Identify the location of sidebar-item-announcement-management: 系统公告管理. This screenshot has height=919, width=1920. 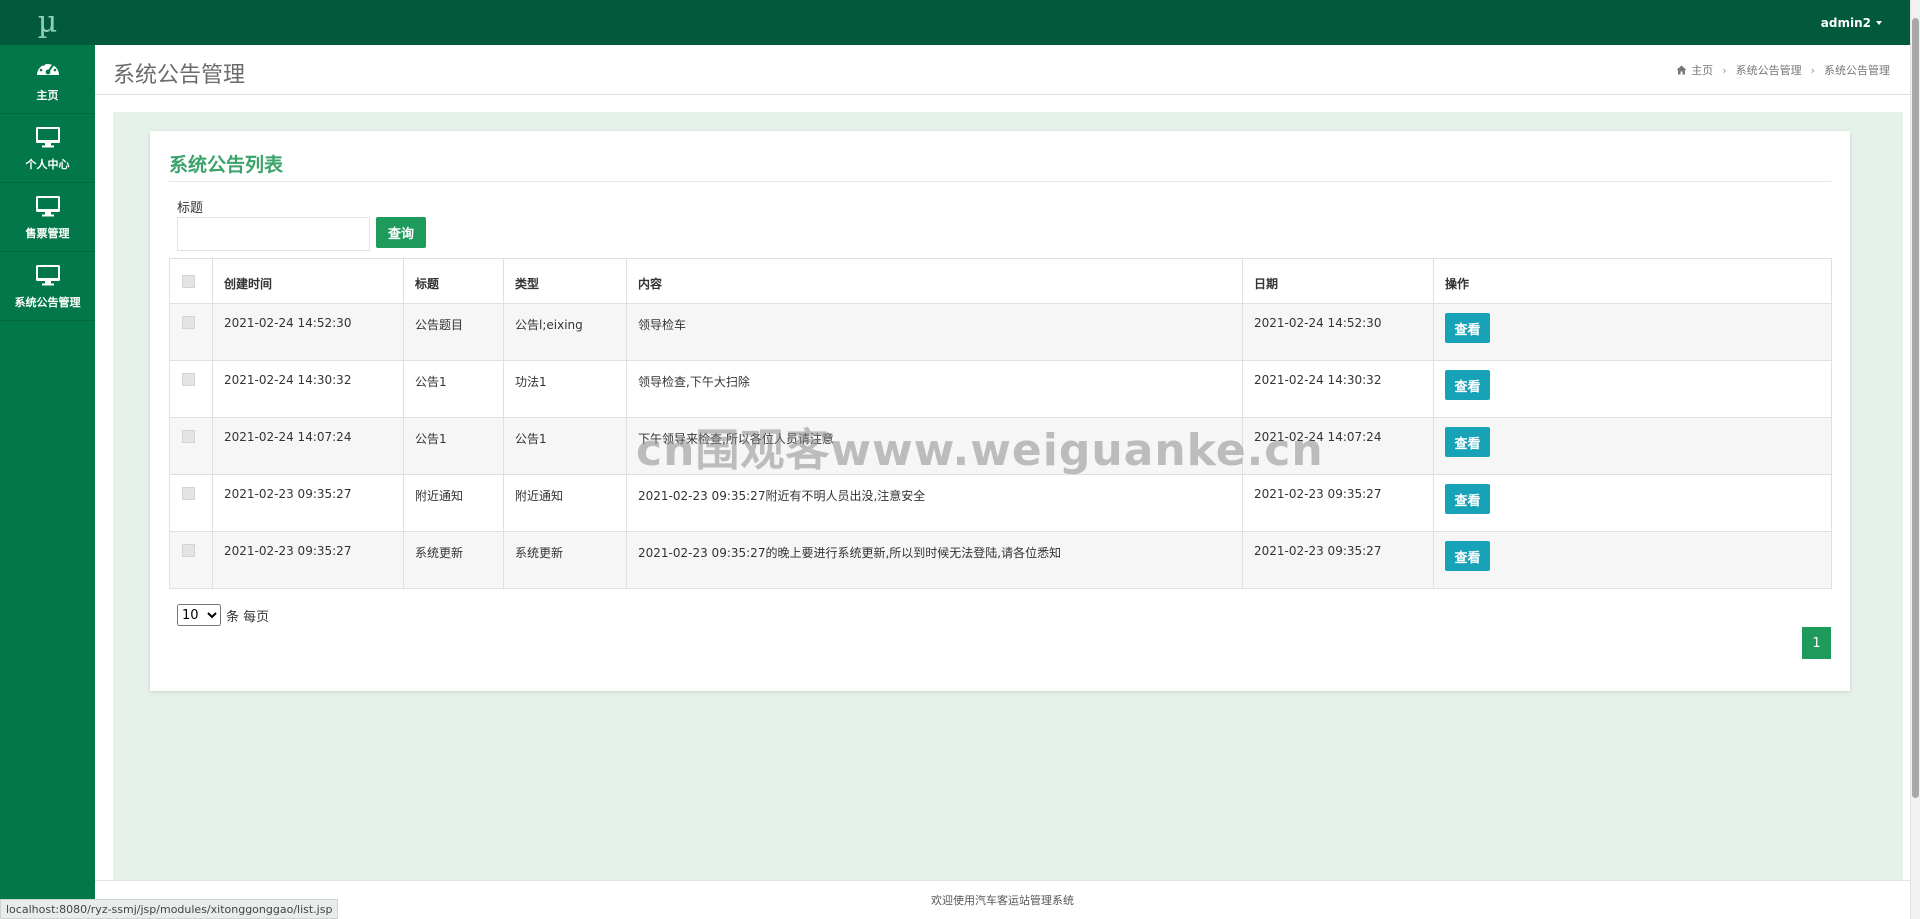
(47, 286).